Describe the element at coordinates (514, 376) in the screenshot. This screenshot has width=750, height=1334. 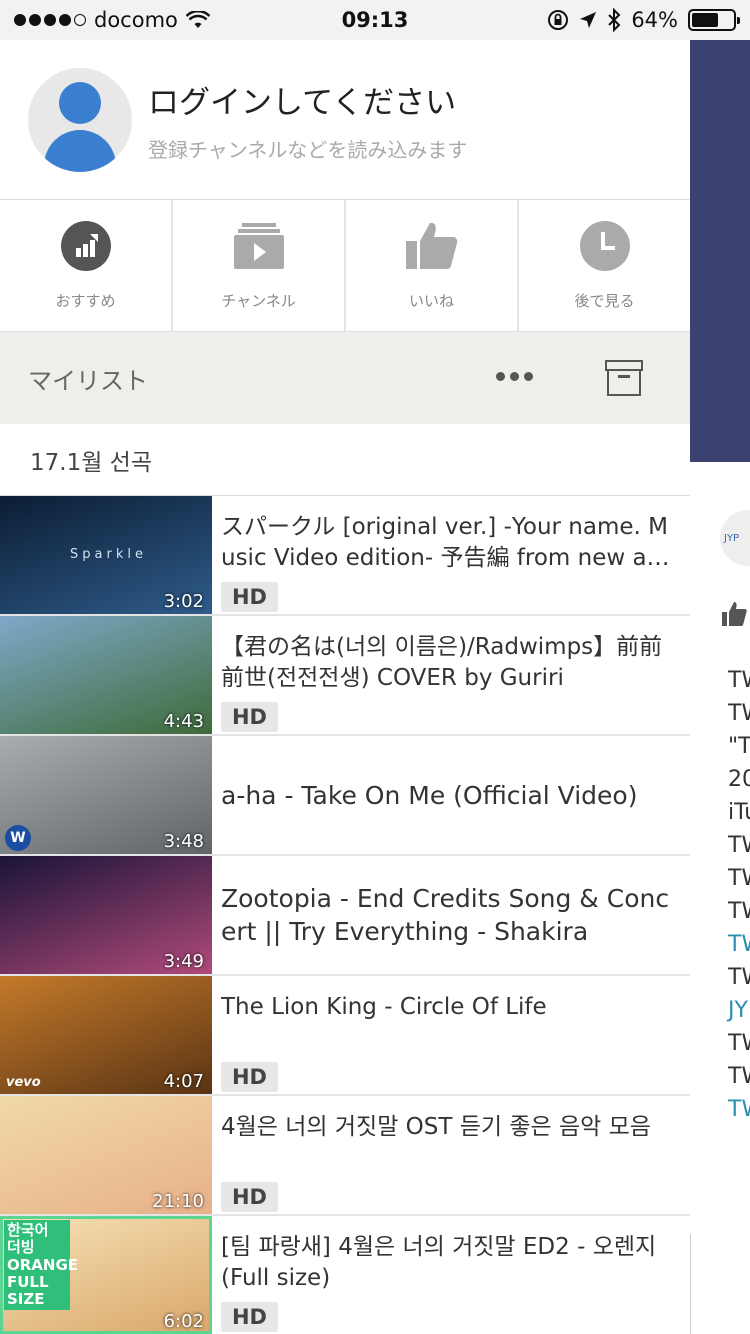
I see `more-icon` at that location.